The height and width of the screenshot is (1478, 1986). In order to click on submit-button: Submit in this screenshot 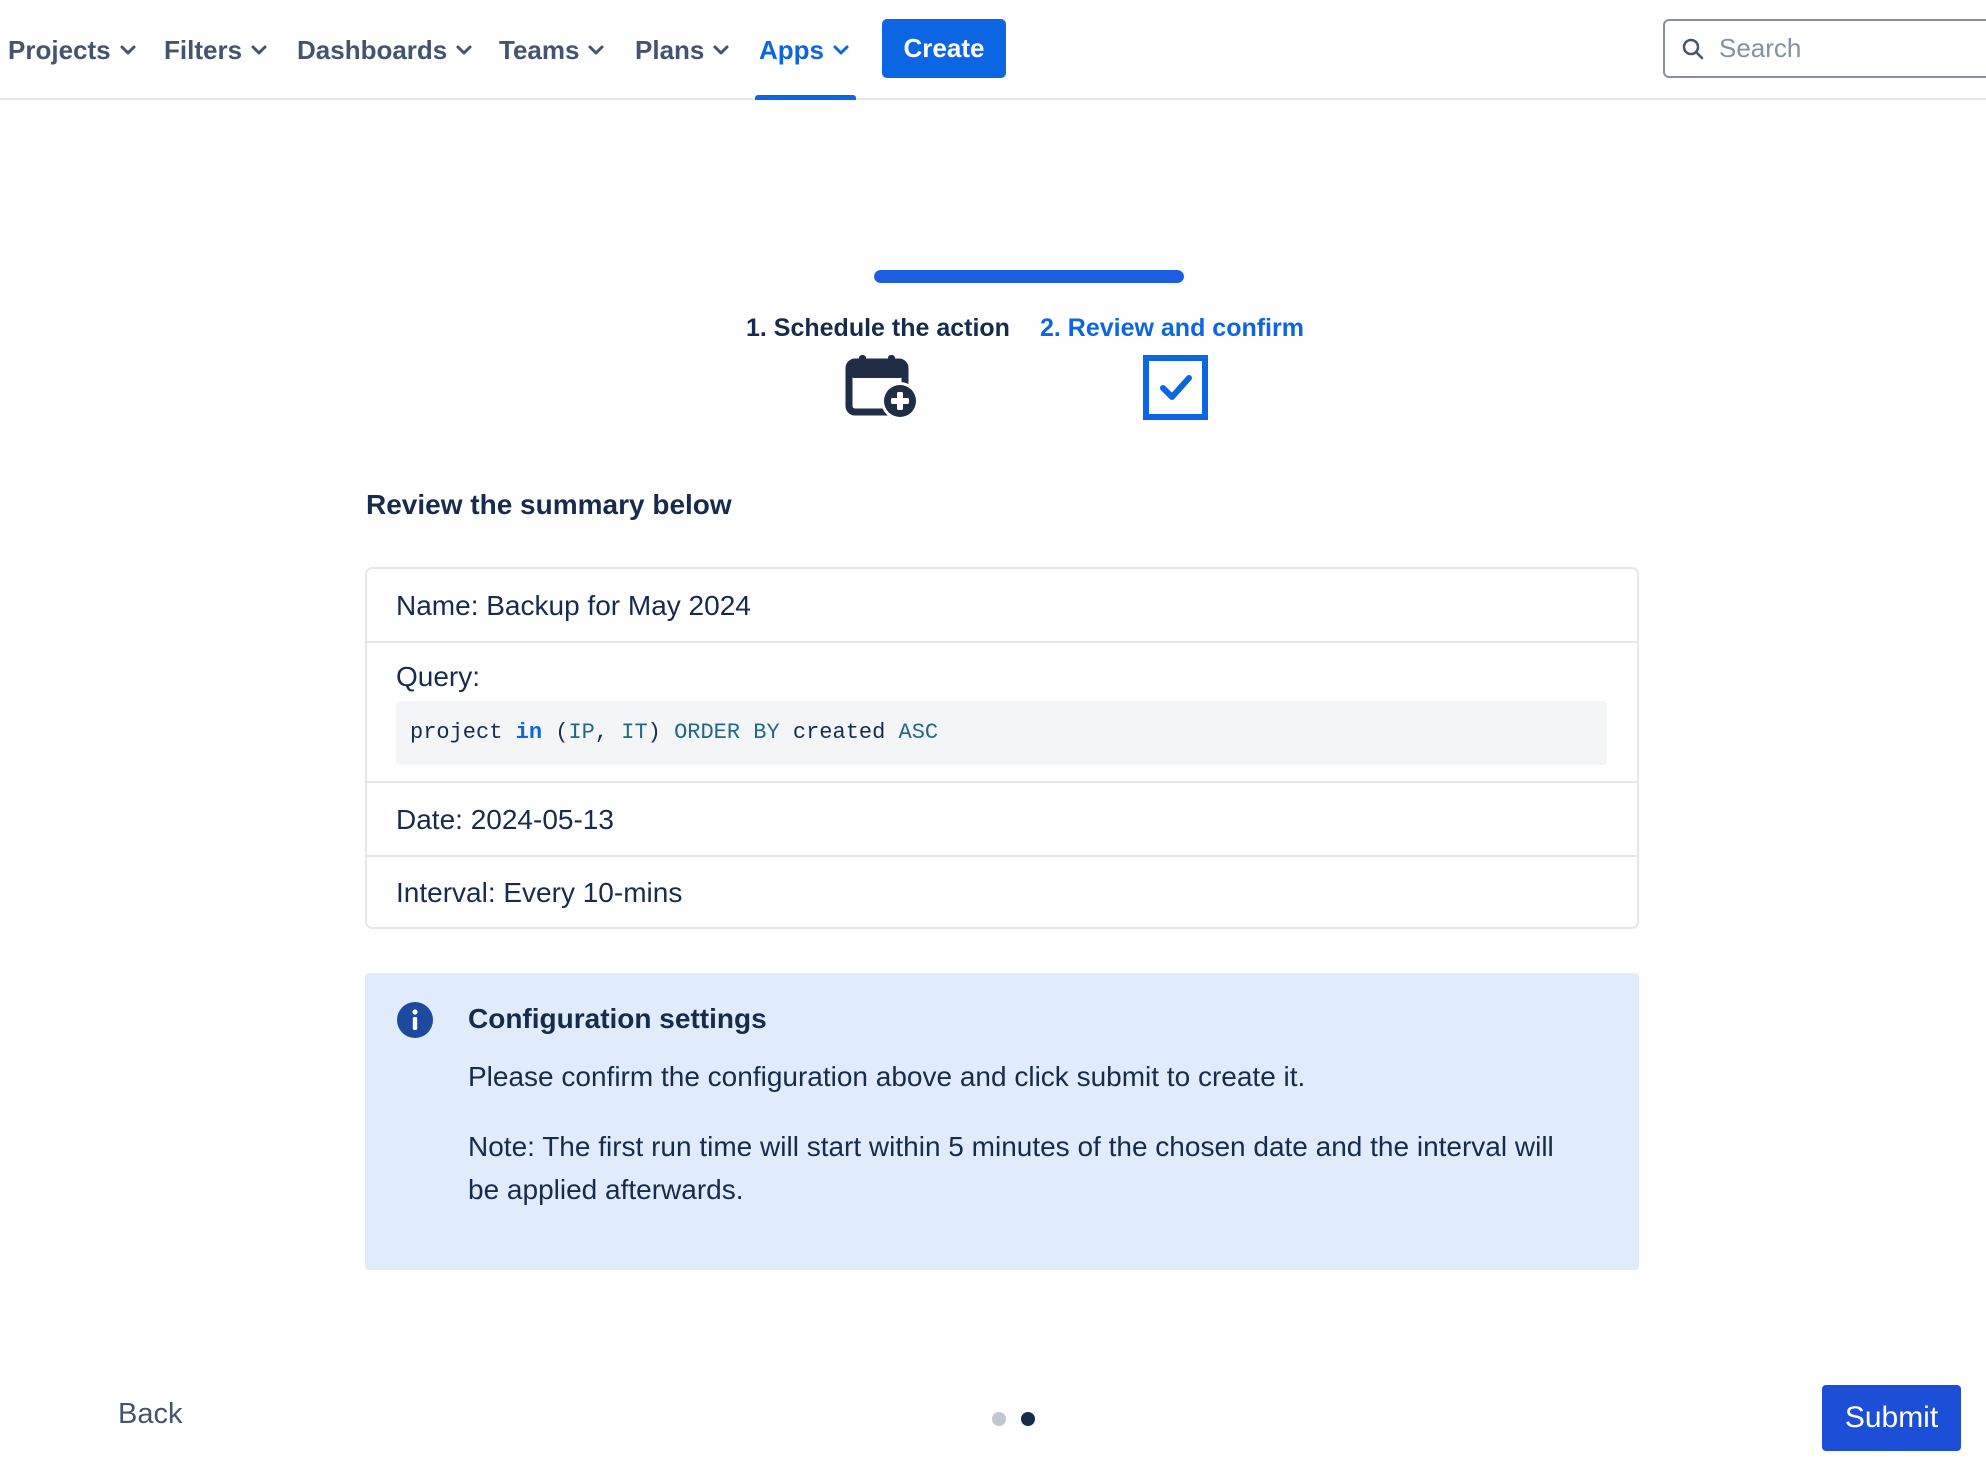, I will do `click(1891, 1418)`.